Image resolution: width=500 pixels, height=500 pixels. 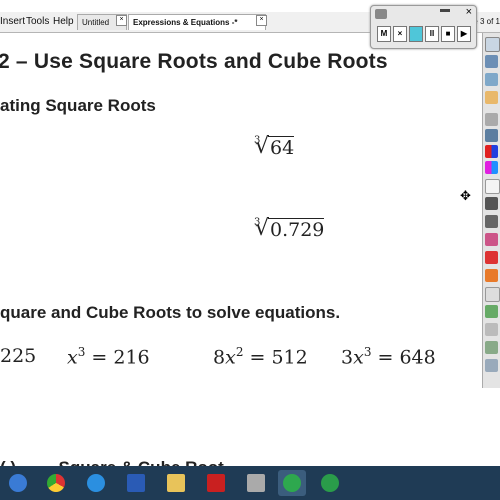 What do you see at coordinates (491, 135) in the screenshot?
I see `highlighter-icon` at bounding box center [491, 135].